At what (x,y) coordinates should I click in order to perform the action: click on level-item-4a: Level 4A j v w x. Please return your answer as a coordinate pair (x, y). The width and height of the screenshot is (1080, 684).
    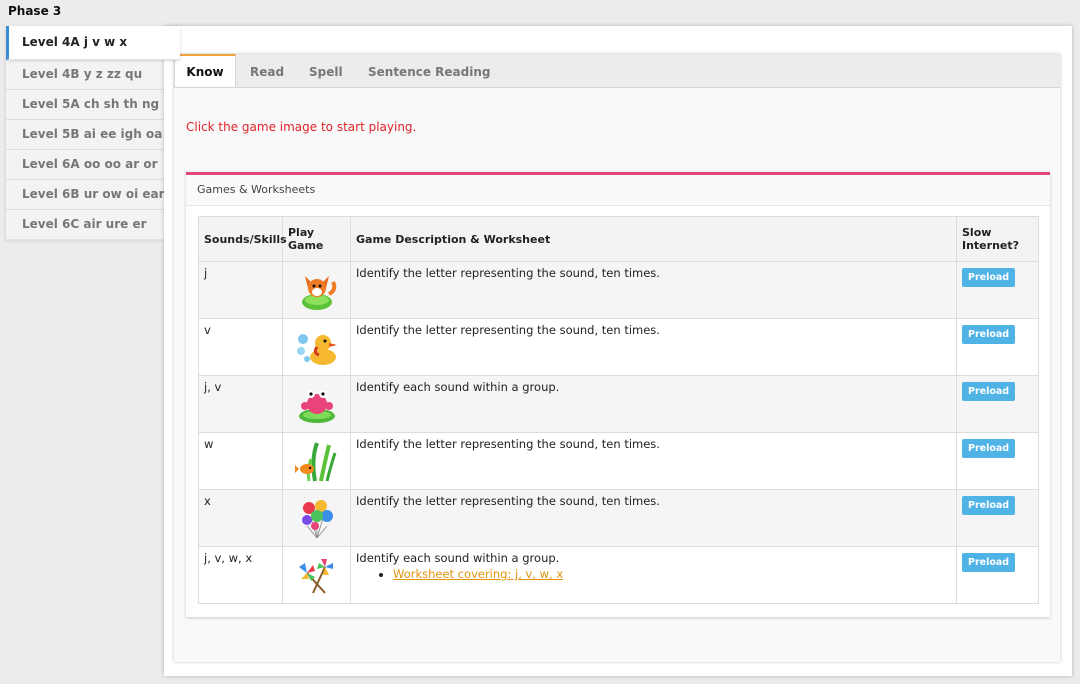
    Looking at the image, I should click on (93, 43).